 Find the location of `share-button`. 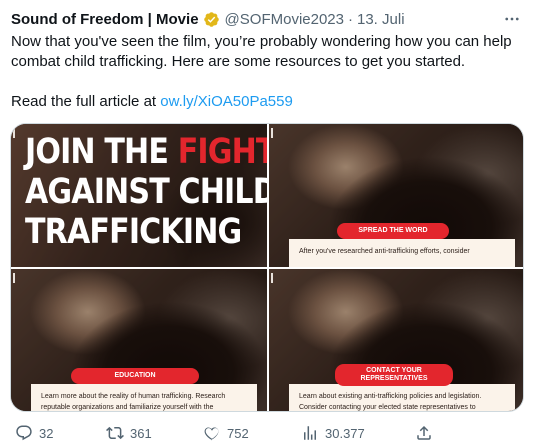

share-button is located at coordinates (424, 433).